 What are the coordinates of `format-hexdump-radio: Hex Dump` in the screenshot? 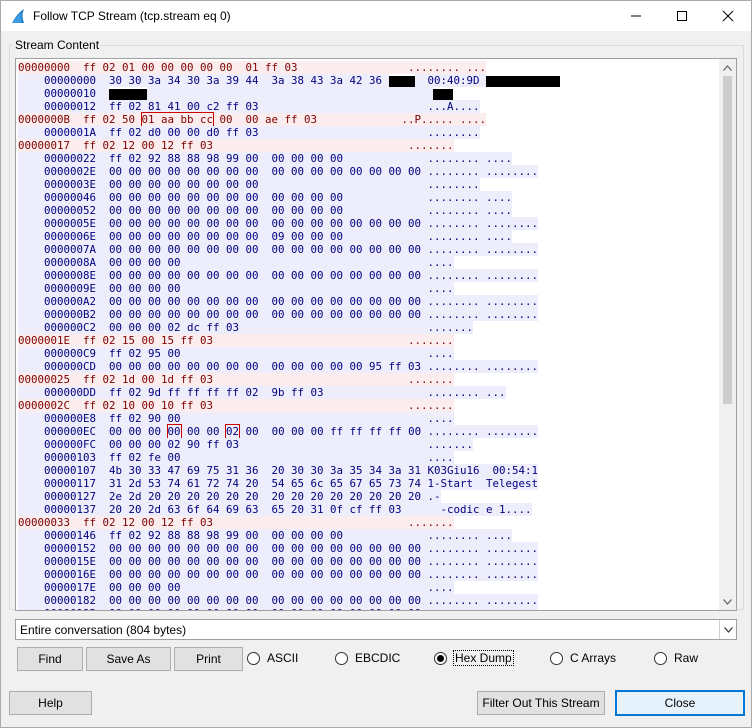 It's located at (474, 658).